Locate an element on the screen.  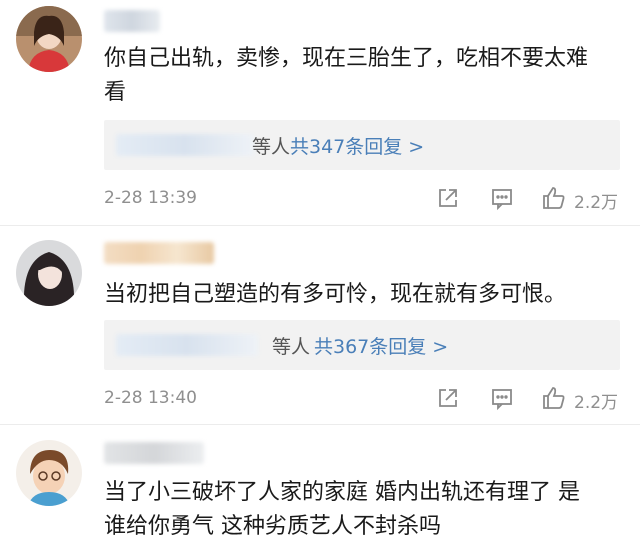
comment-text: 当了小三破坏了人家的家庭 婚内出轨还有理了 是 谁给你勇气 这种劣质艺人不封杀吗 is located at coordinates (342, 509).